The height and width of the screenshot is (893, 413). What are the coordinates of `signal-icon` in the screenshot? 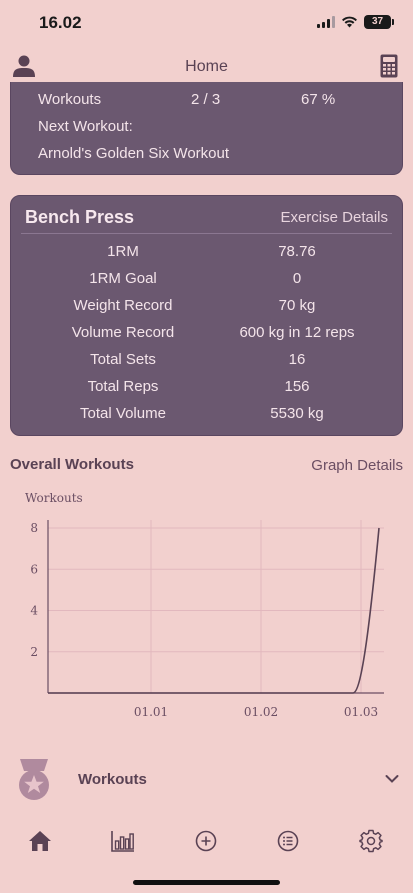 It's located at (326, 22).